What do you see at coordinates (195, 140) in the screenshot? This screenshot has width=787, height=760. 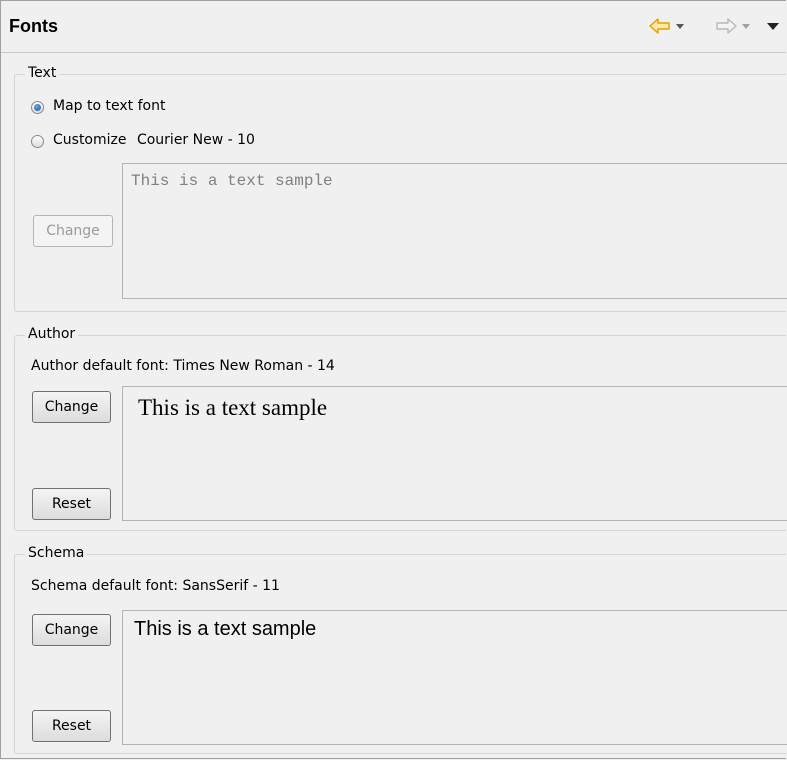 I see `customize-font-value: Courier New - 10` at bounding box center [195, 140].